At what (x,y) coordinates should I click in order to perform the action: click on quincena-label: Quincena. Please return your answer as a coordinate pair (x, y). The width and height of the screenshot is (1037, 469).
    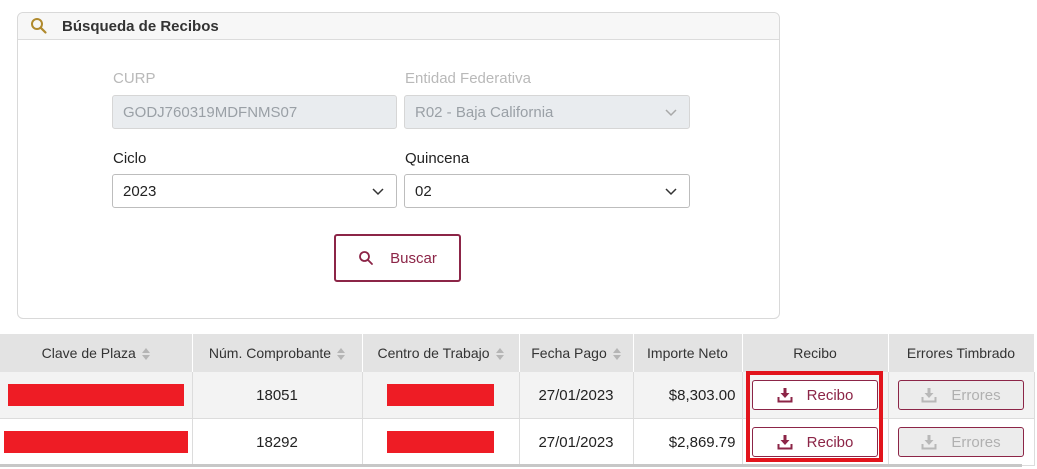
    Looking at the image, I should click on (437, 158).